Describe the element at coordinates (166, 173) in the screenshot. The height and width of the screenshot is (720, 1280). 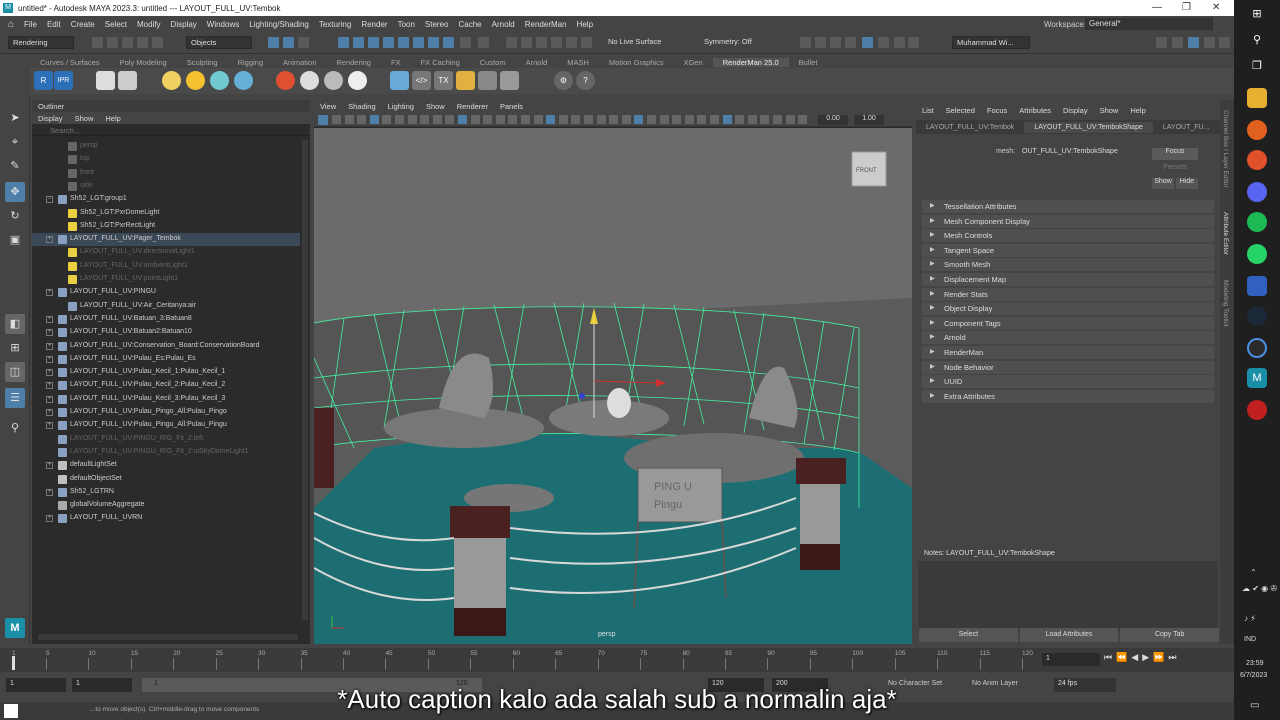
I see `outliner-item: front` at that location.